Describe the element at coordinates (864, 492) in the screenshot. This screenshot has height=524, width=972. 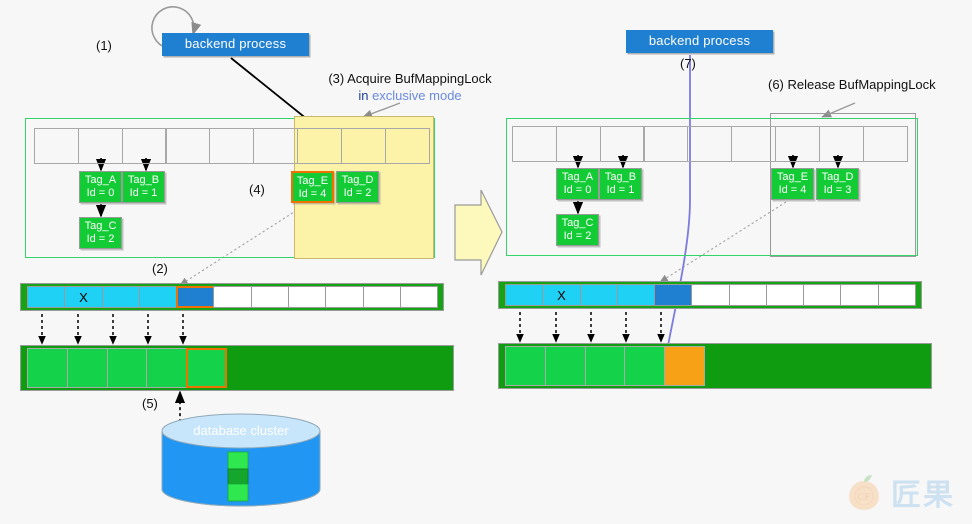
I see `watermark-fruit-icon: CF` at that location.